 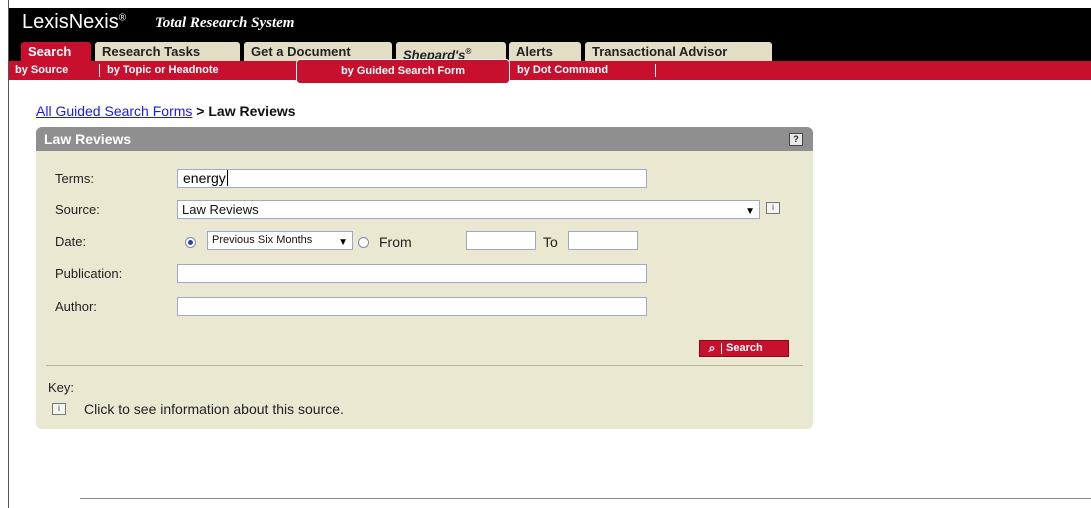 I want to click on key-info-icon: i, so click(x=59, y=409).